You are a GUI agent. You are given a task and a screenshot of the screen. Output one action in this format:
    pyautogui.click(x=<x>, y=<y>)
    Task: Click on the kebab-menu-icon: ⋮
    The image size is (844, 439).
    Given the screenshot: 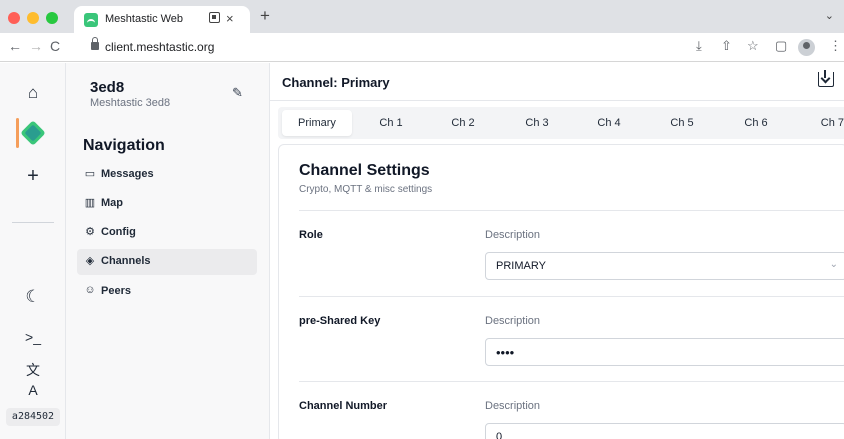 What is the action you would take?
    pyautogui.click(x=835, y=46)
    